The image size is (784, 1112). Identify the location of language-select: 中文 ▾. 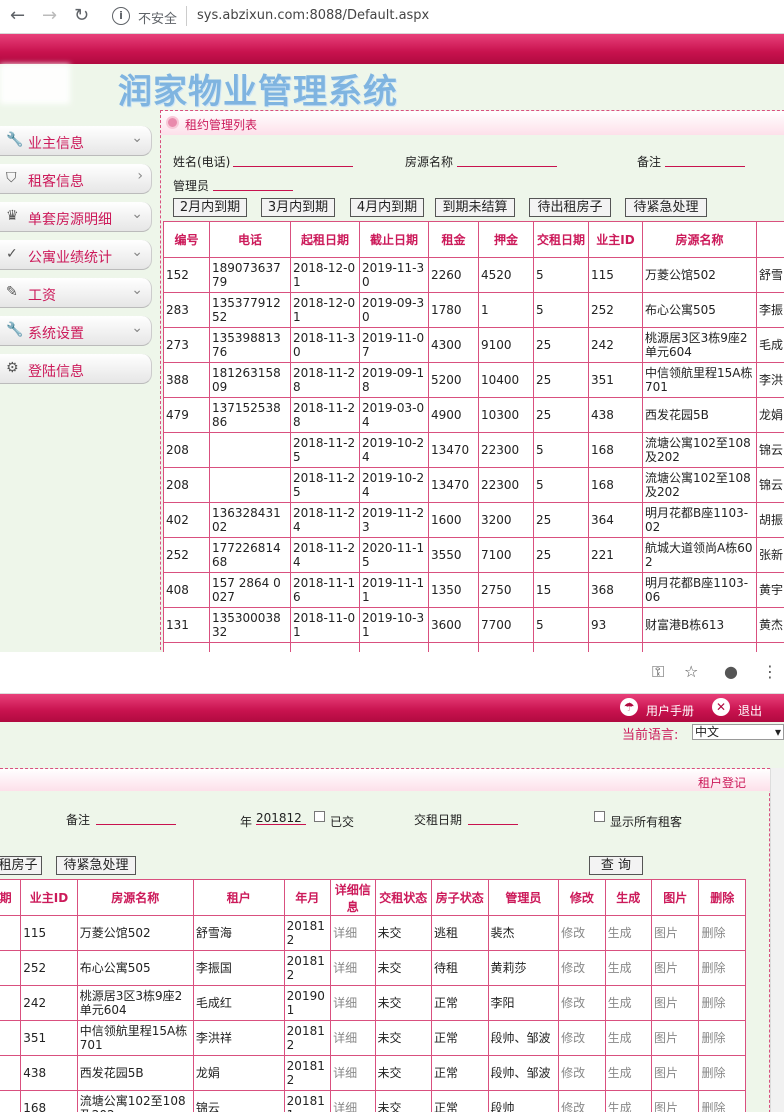
(738, 732).